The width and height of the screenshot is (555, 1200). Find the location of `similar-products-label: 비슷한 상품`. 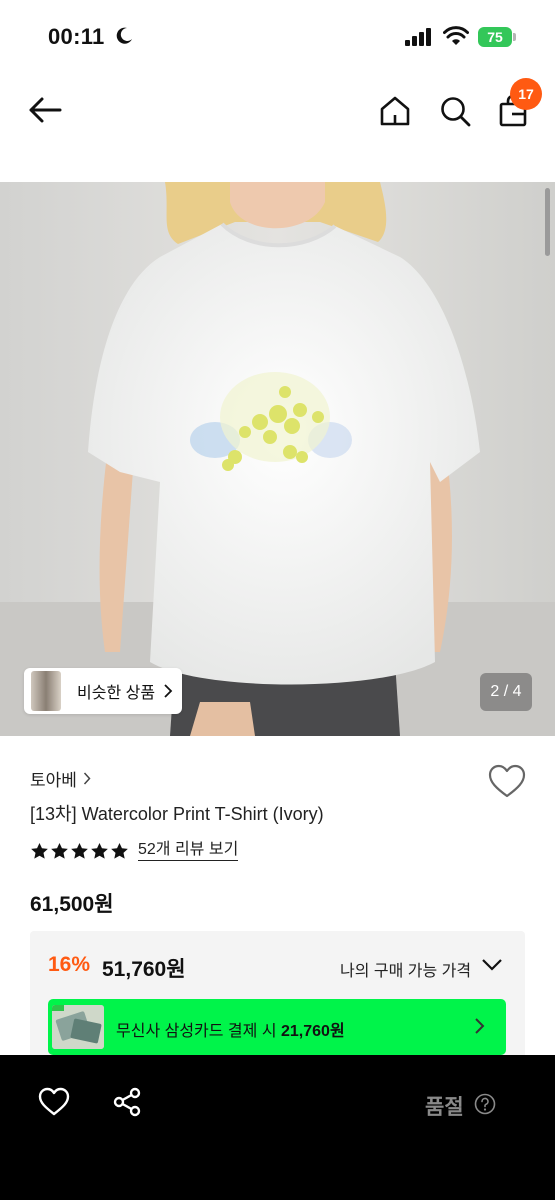

similar-products-label: 비슷한 상품 is located at coordinates (116, 693).